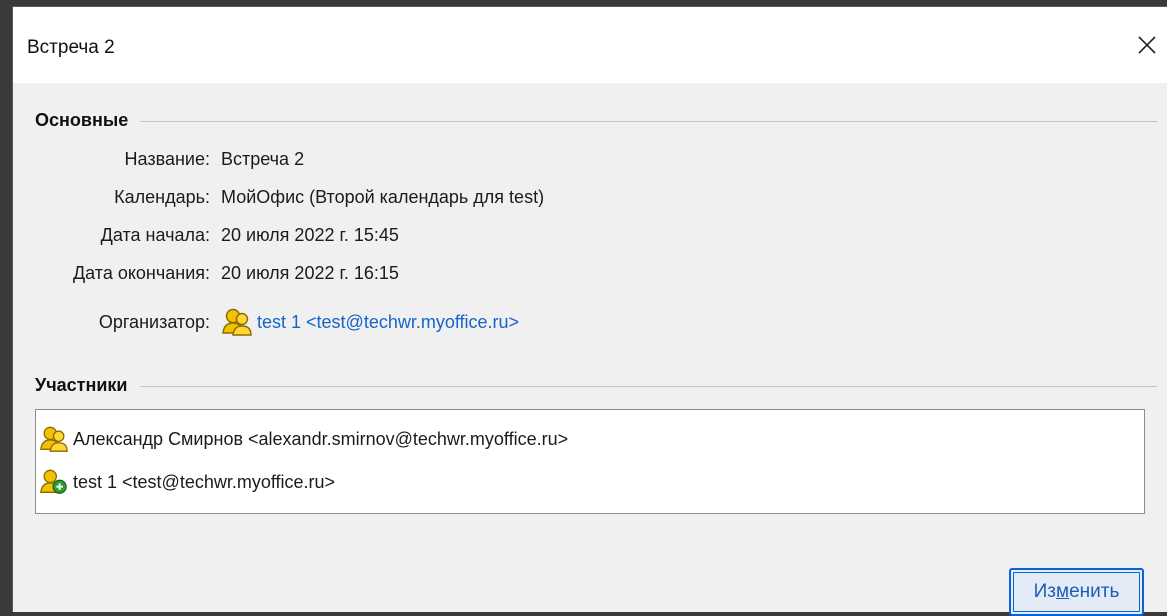 The image size is (1167, 616). I want to click on list-item: test 1 <test@techwr.myoffice.ru>, so click(187, 482).